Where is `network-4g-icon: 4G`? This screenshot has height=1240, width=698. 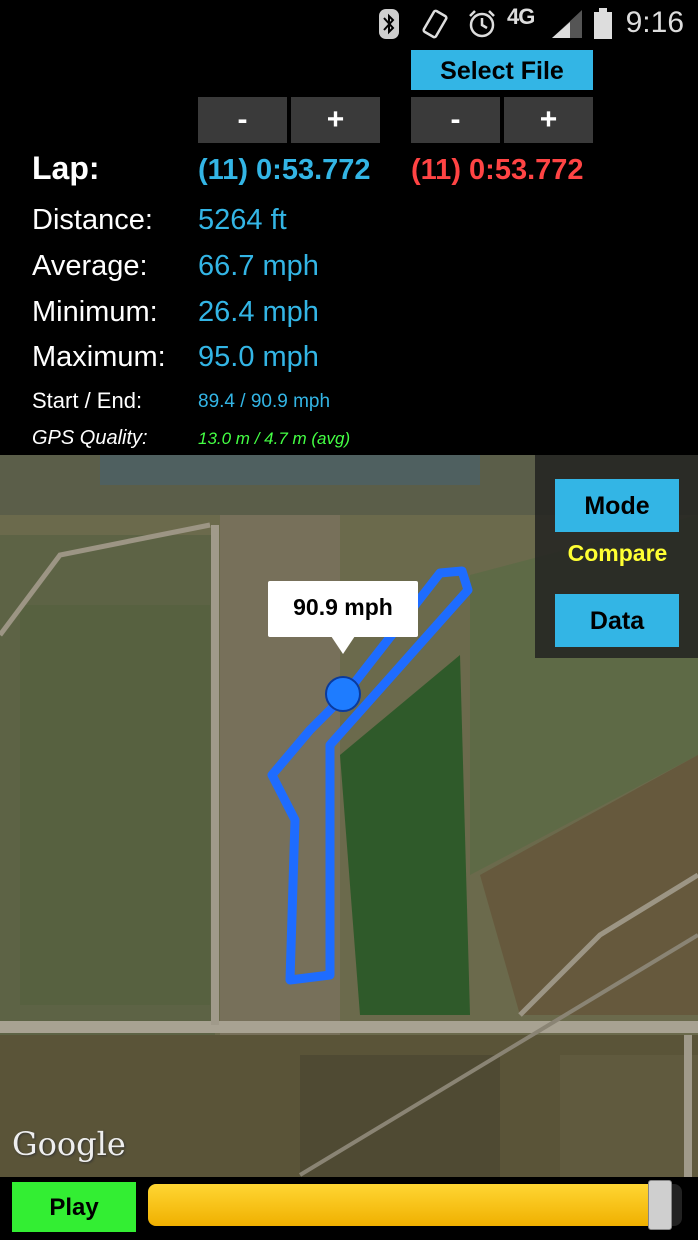 network-4g-icon: 4G is located at coordinates (521, 16).